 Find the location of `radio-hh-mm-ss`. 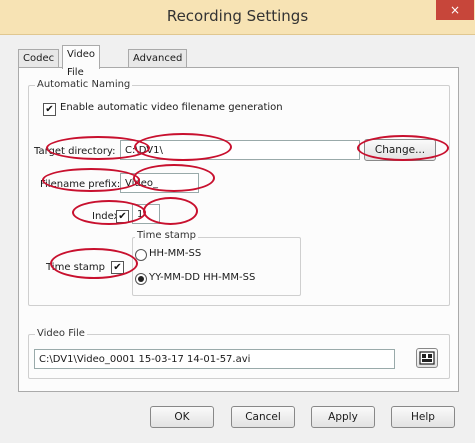

radio-hh-mm-ss is located at coordinates (141, 255).